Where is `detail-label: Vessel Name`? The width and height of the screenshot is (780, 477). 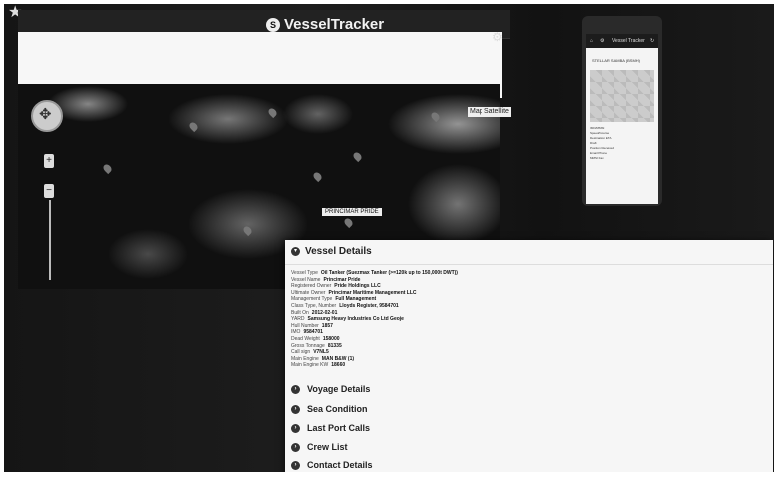
detail-label: Vessel Name is located at coordinates (306, 279).